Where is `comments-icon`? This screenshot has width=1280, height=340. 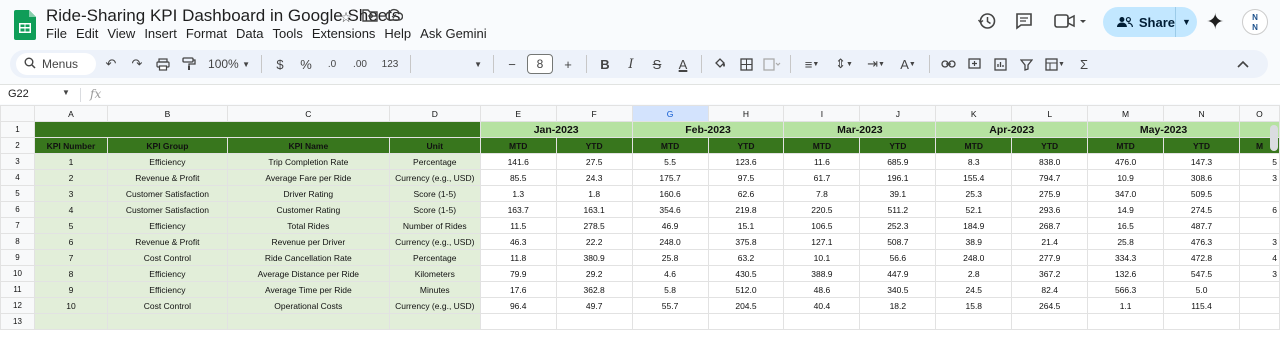
comments-icon is located at coordinates (1024, 22).